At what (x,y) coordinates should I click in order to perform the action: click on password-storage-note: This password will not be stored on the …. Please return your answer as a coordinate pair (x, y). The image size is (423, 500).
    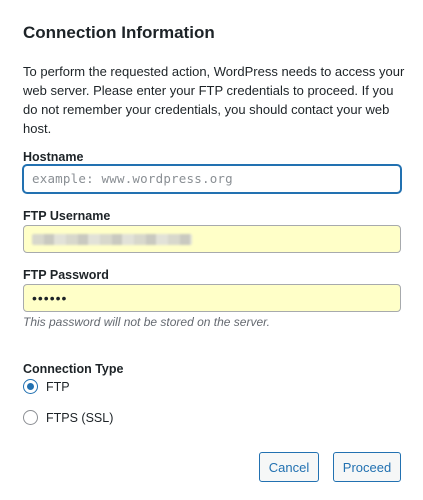
    Looking at the image, I should click on (147, 322).